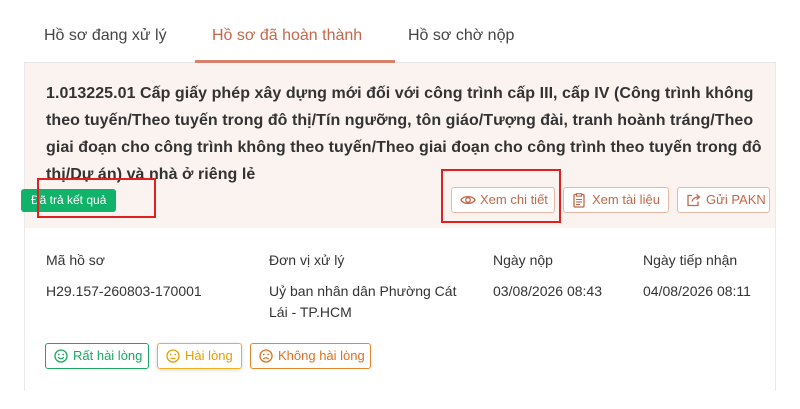 Image resolution: width=800 pixels, height=409 pixels. I want to click on submission-date-value: 03/08/2026 08:43, so click(547, 291).